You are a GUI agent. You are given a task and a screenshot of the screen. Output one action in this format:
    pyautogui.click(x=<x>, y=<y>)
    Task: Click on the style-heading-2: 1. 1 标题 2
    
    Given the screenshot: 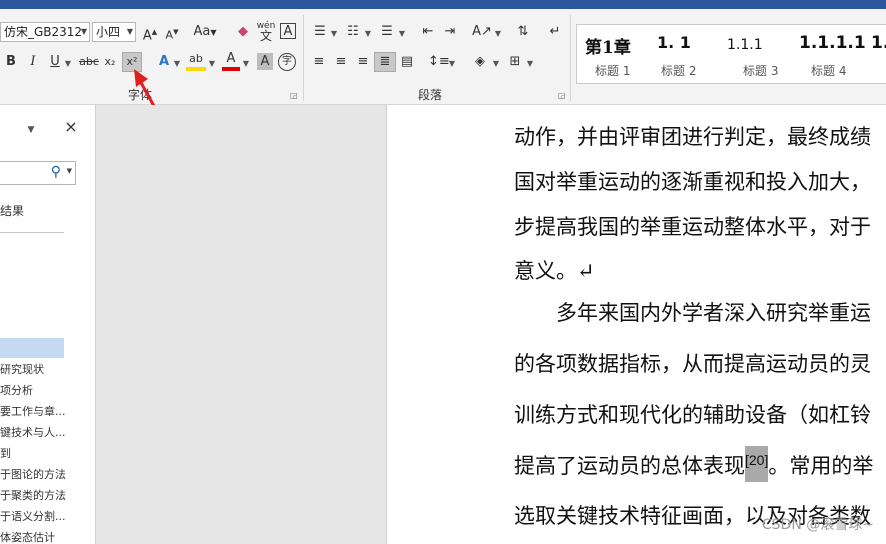 What is the action you would take?
    pyautogui.click(x=683, y=54)
    